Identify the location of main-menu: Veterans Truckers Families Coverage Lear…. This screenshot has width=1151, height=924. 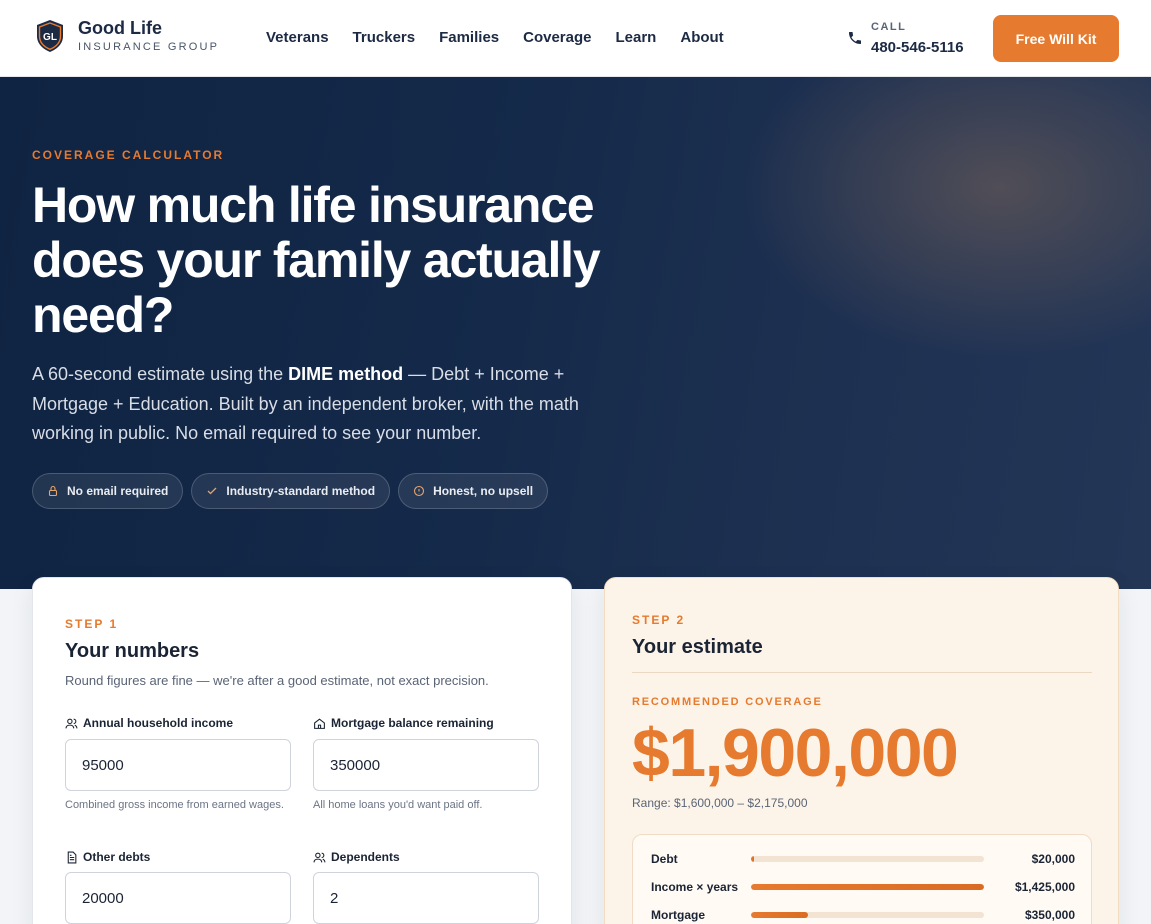
(507, 38).